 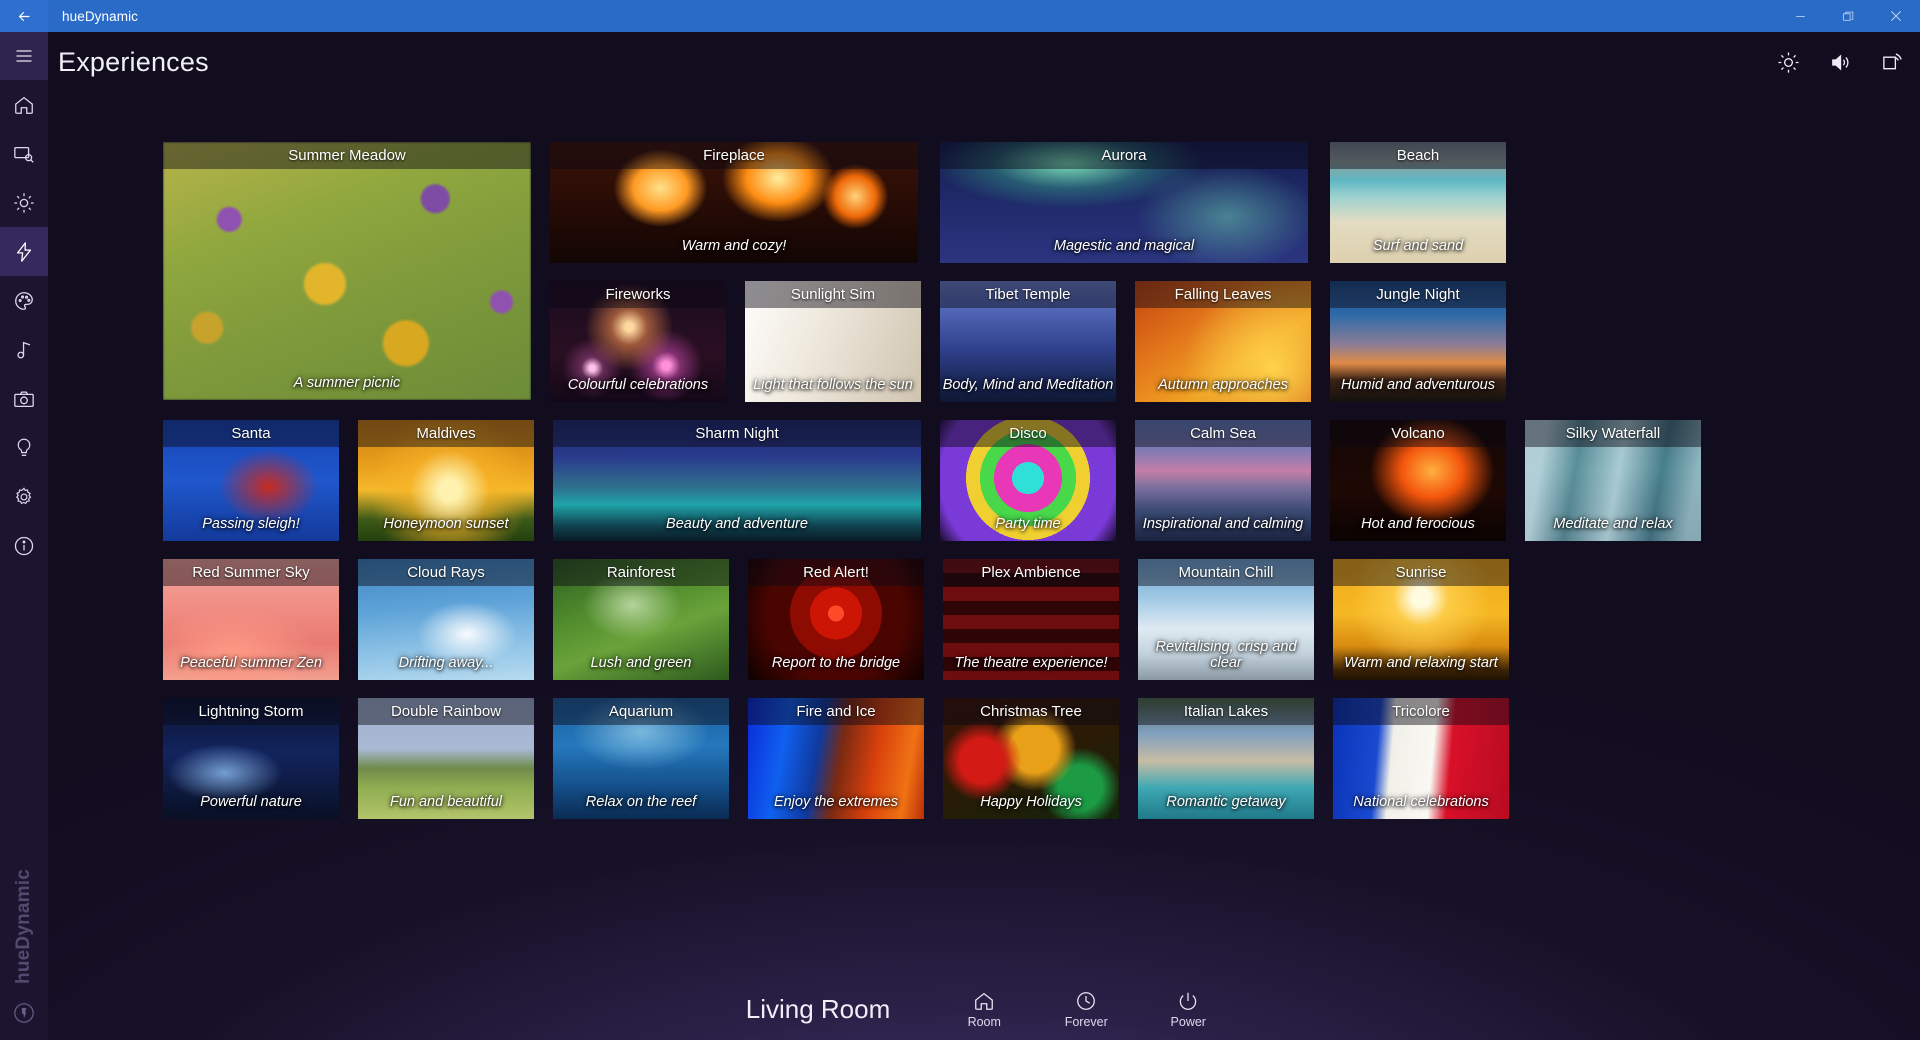 What do you see at coordinates (641, 758) in the screenshot?
I see `experience-tile-aquarium: Aquarium Relax on the reef` at bounding box center [641, 758].